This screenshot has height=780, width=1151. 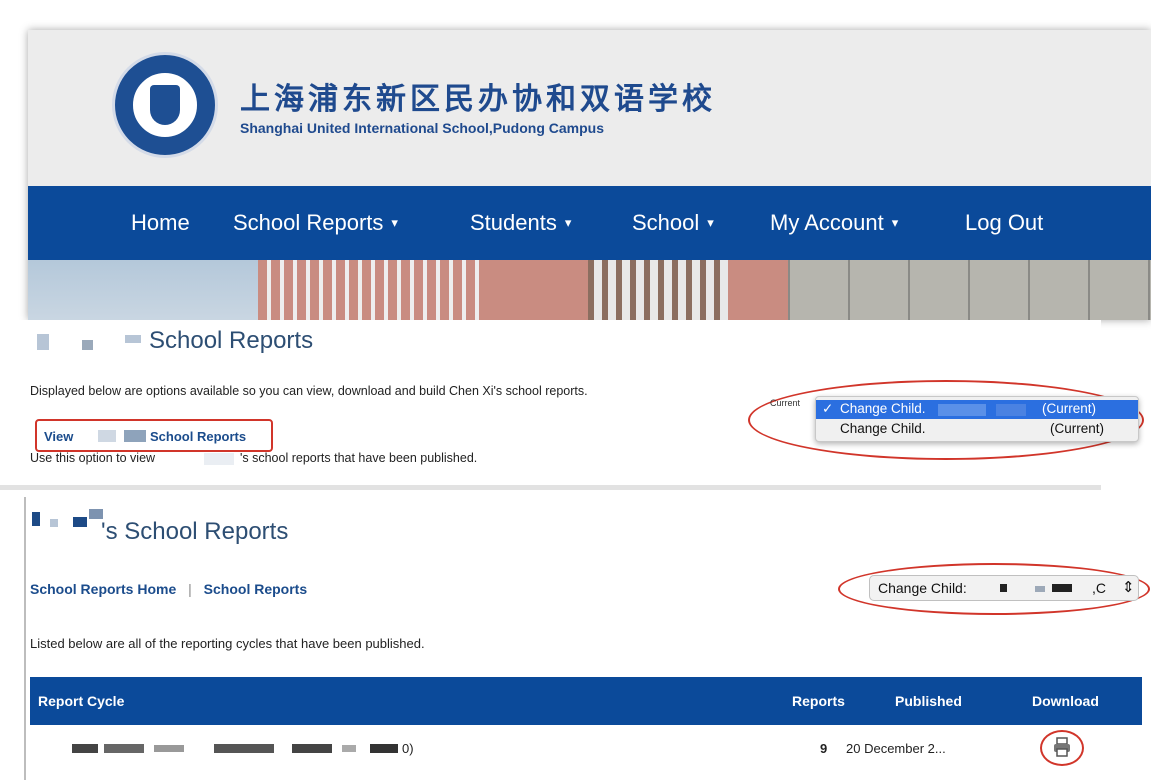 What do you see at coordinates (827, 222) in the screenshot?
I see `nav-my-account-label: My Account` at bounding box center [827, 222].